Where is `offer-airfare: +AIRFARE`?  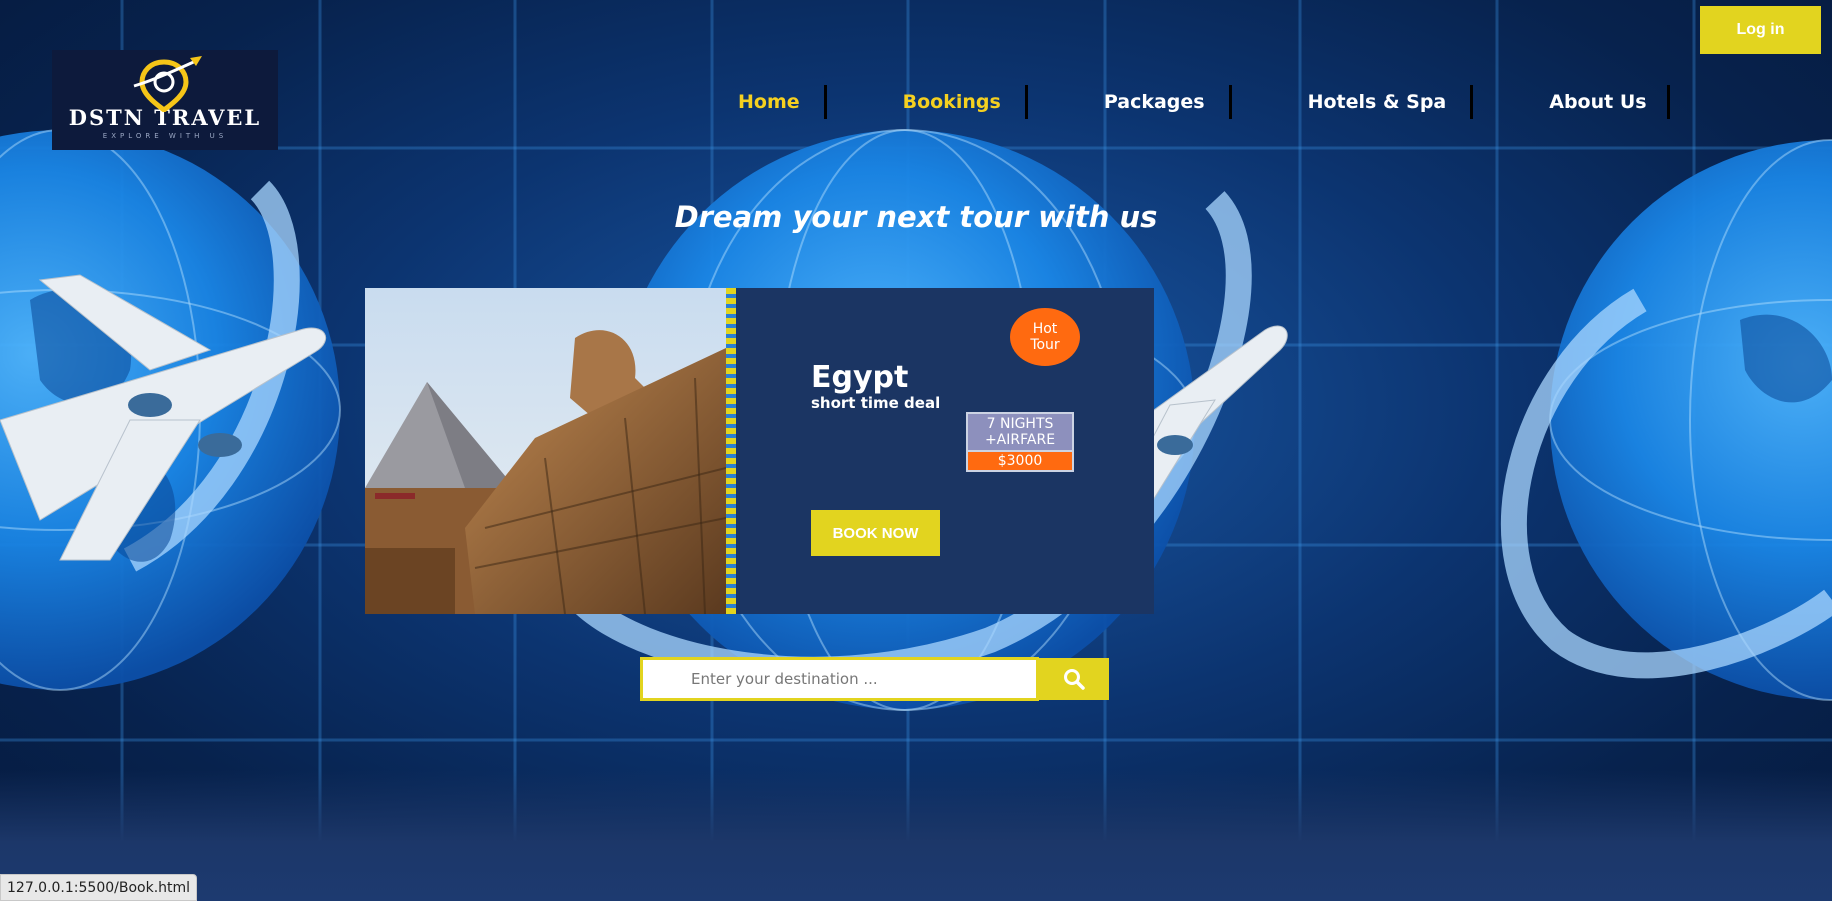 offer-airfare: +AIRFARE is located at coordinates (1020, 440).